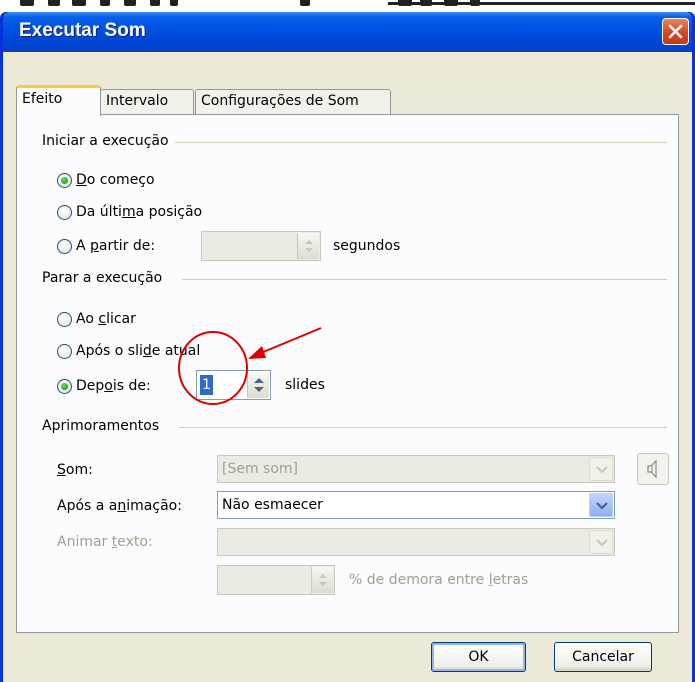  I want to click on ok-button: OK, so click(478, 657).